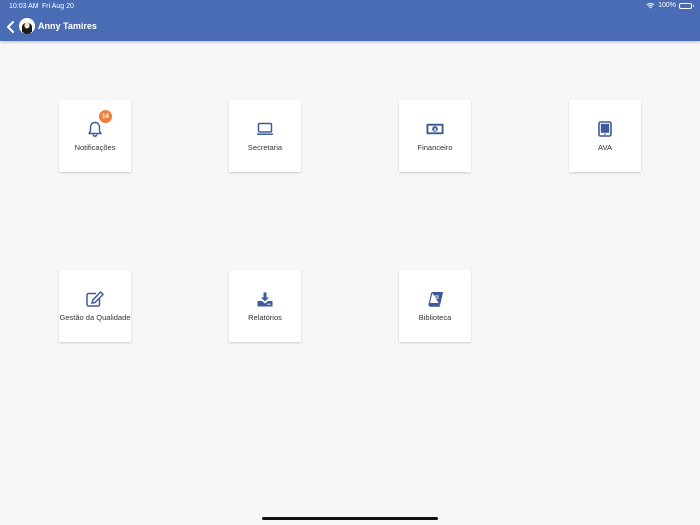 This screenshot has height=525, width=700. I want to click on tile-gestao-qualidade: Gestão da Qualidade, so click(95, 306).